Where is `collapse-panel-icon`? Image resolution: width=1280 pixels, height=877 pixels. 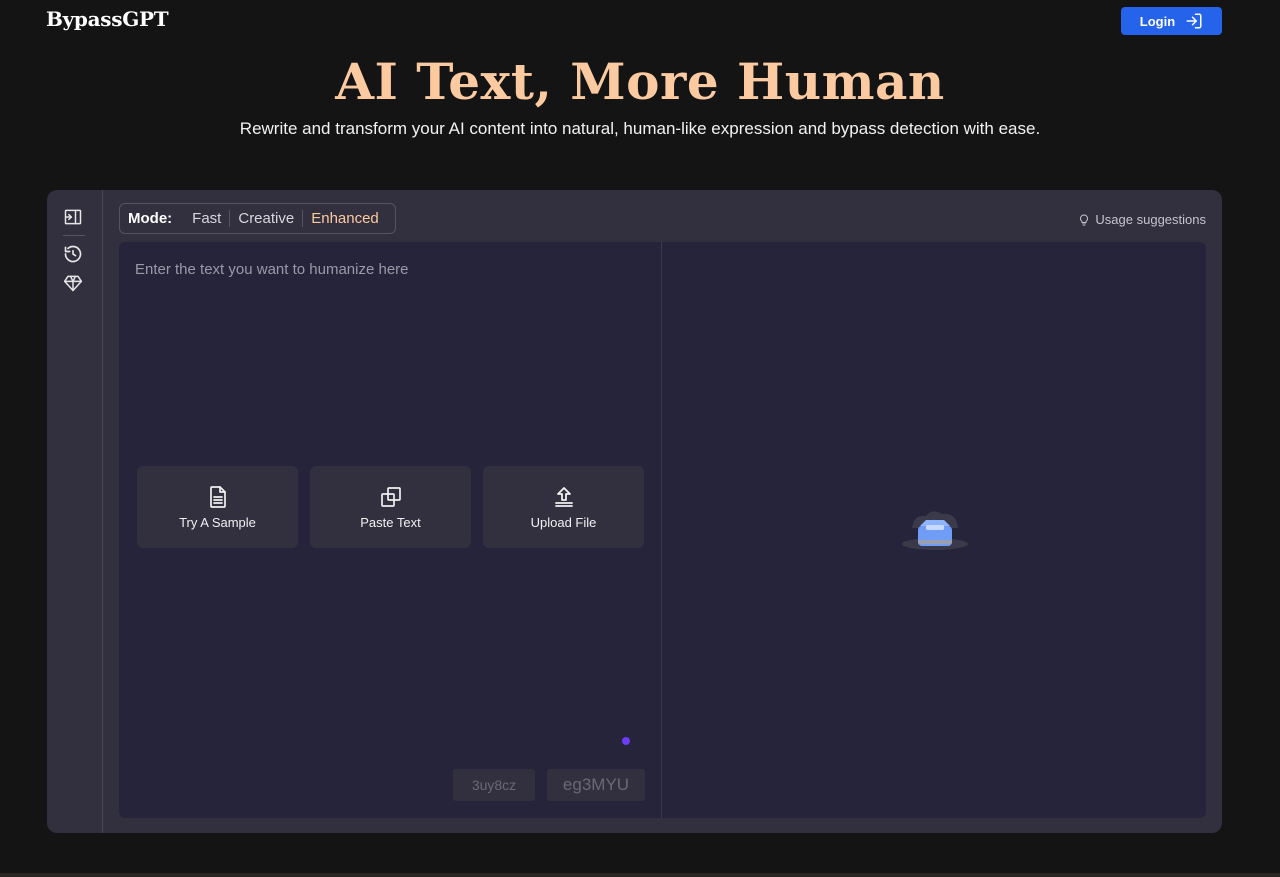
collapse-panel-icon is located at coordinates (73, 217).